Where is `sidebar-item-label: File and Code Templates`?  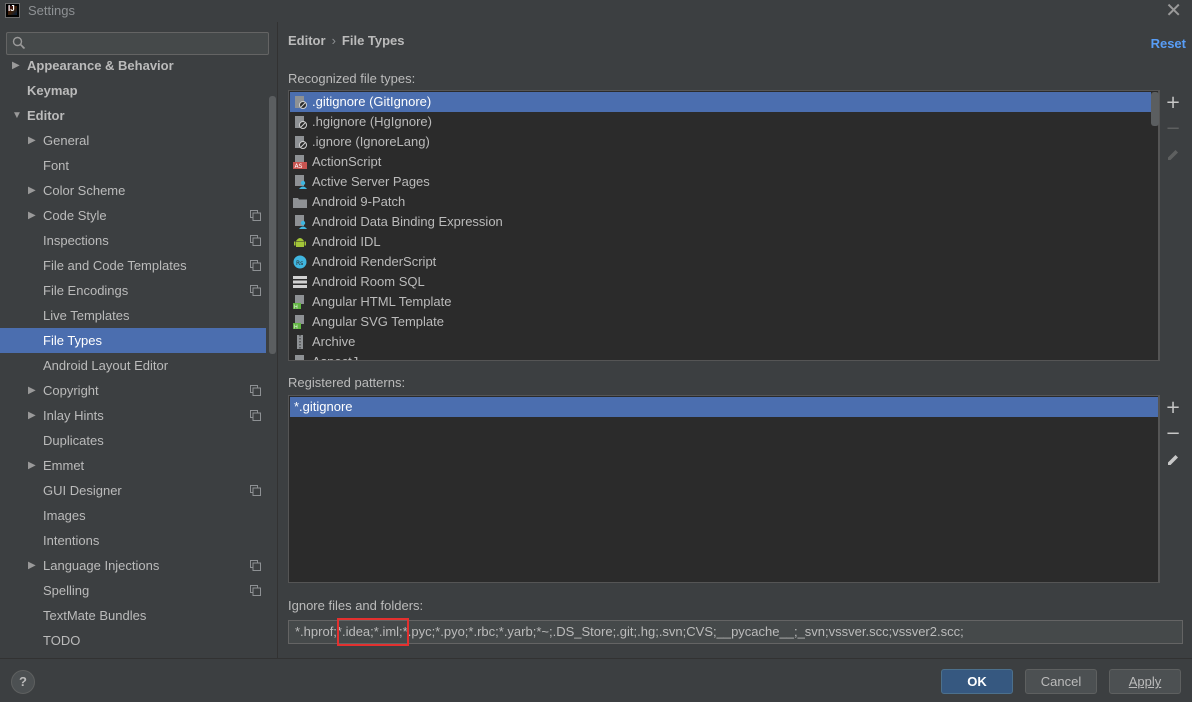 sidebar-item-label: File and Code Templates is located at coordinates (115, 265).